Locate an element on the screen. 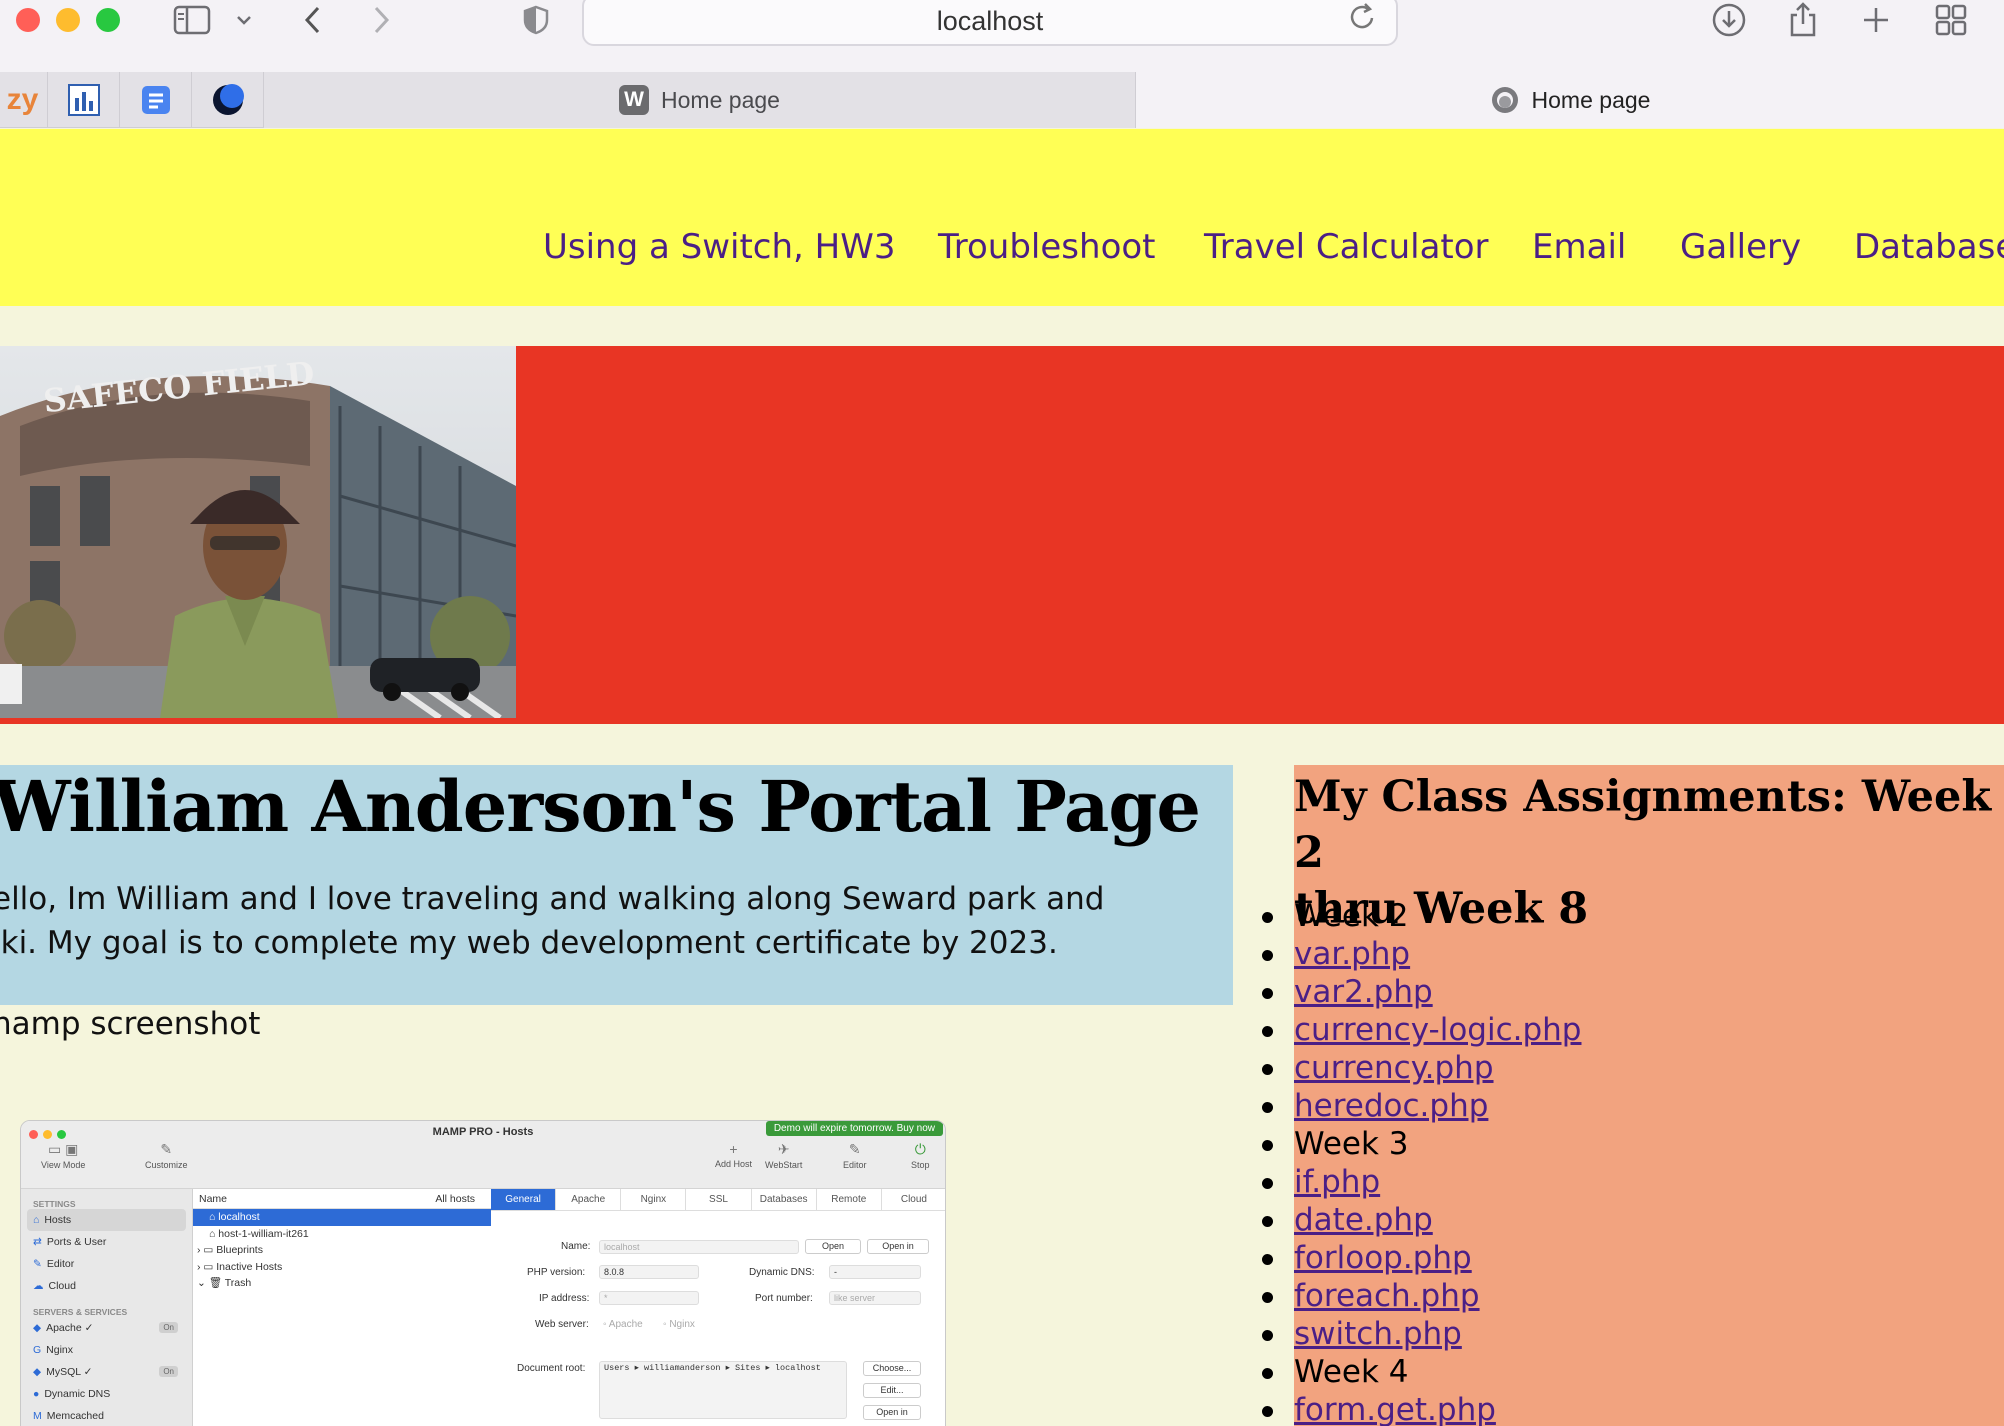 This screenshot has width=2004, height=1426. mamp-sidebar-item: ⌂ Hosts is located at coordinates (106, 1220).